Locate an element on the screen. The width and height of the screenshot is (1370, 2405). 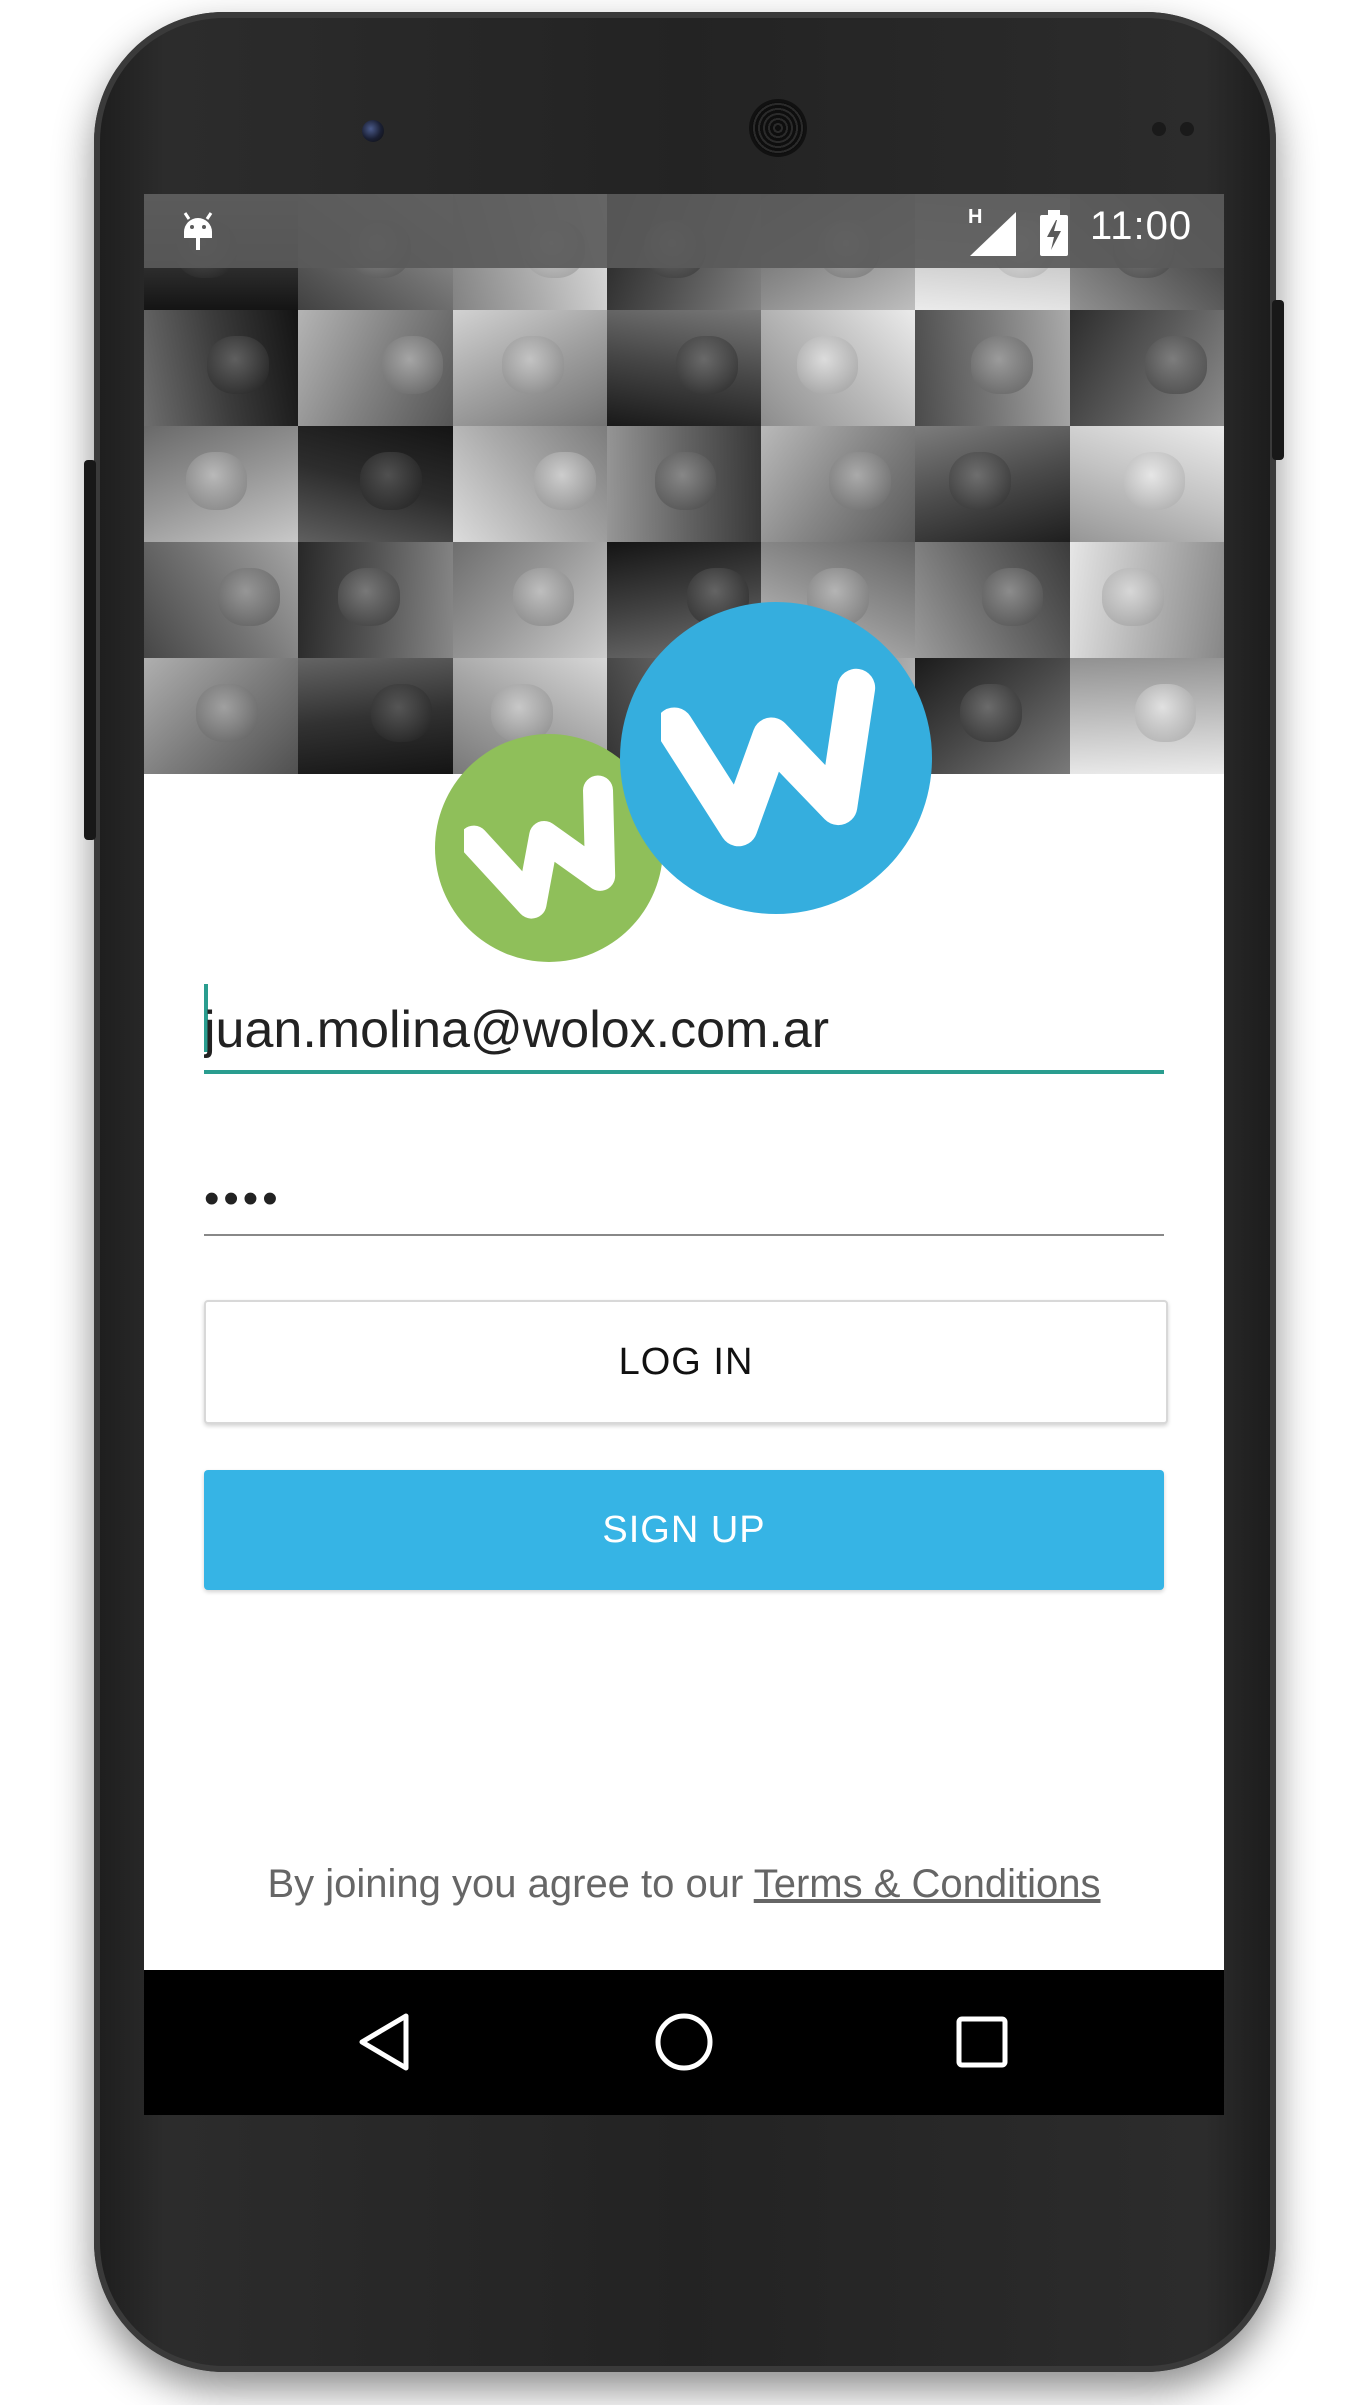
signup-button: SIGN UP is located at coordinates (684, 1530).